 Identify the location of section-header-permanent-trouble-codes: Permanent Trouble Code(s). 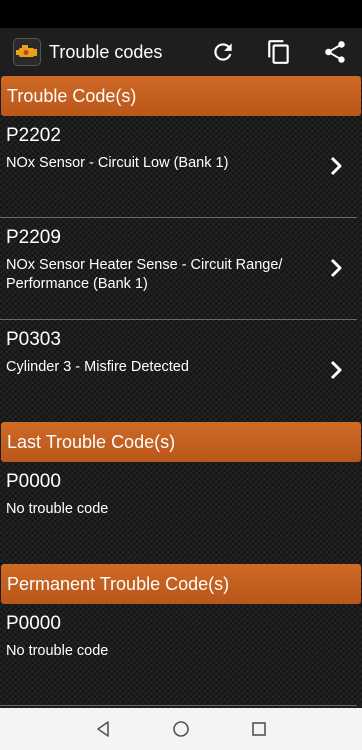
(181, 584).